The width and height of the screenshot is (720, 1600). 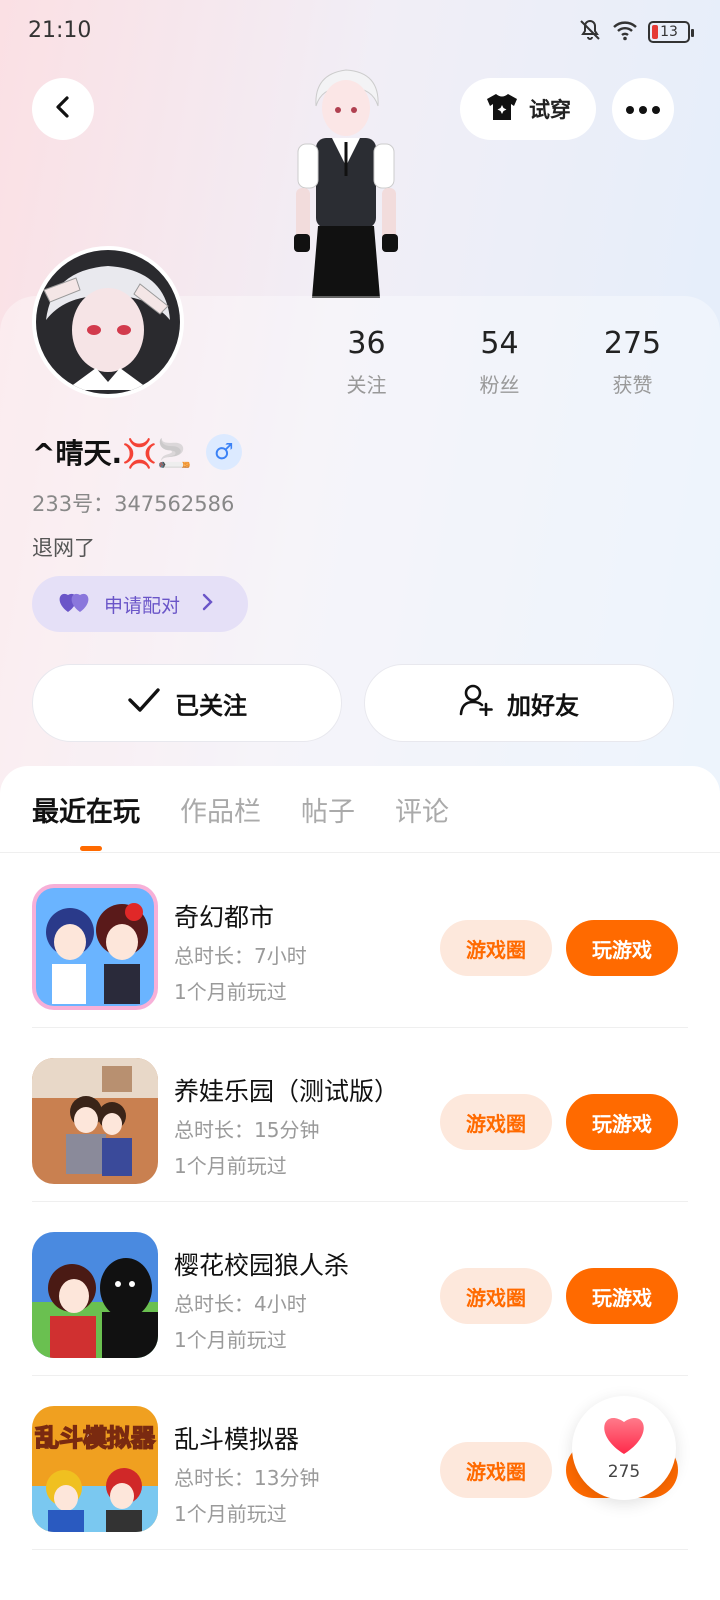 I want to click on profile-avatar, so click(x=108, y=322).